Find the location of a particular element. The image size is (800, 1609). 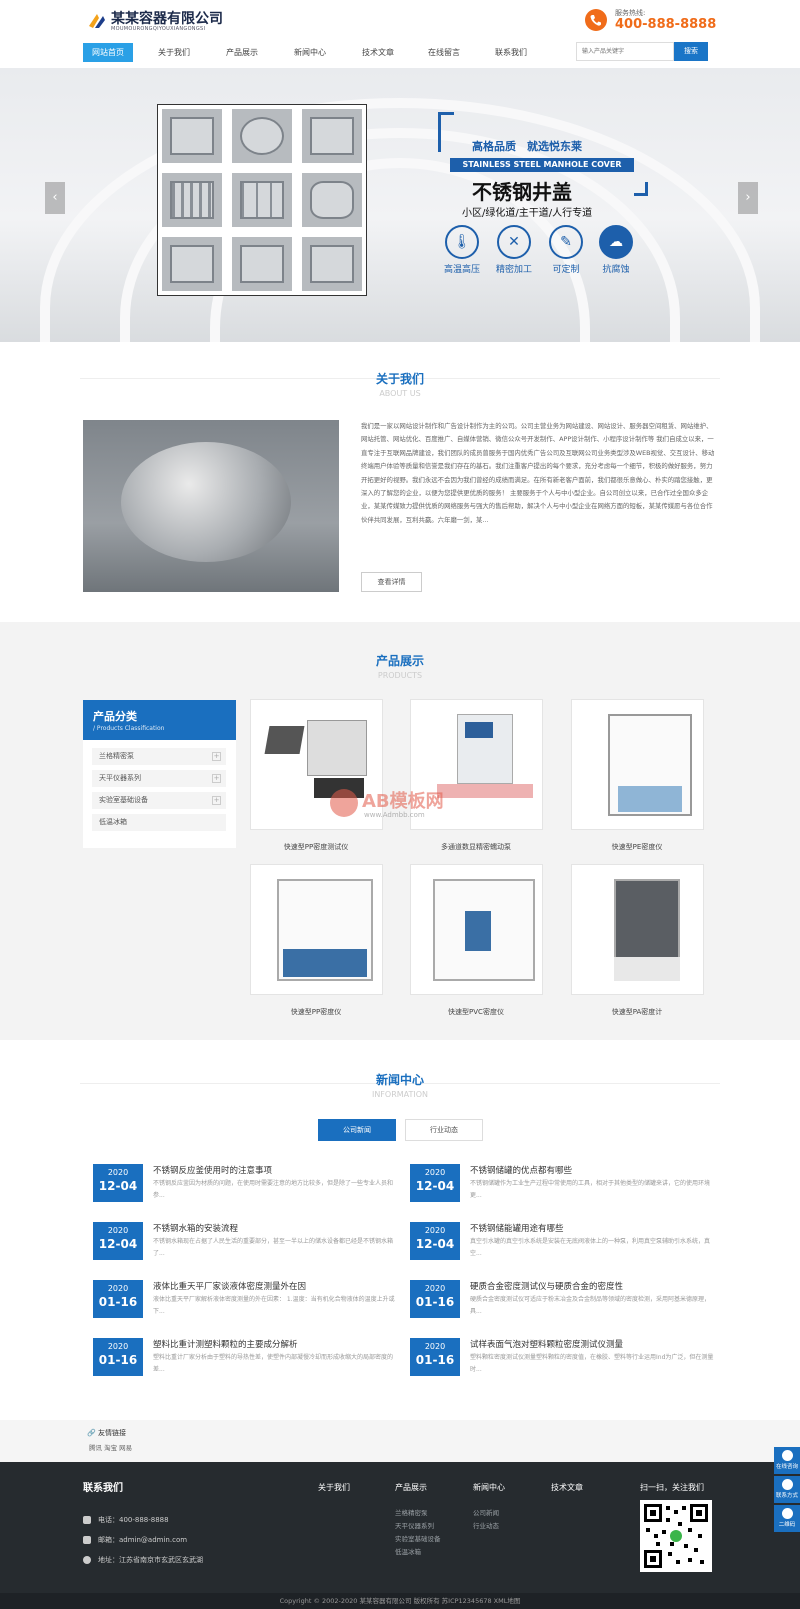

footer-link: 低温冰箱 is located at coordinates (408, 1551).